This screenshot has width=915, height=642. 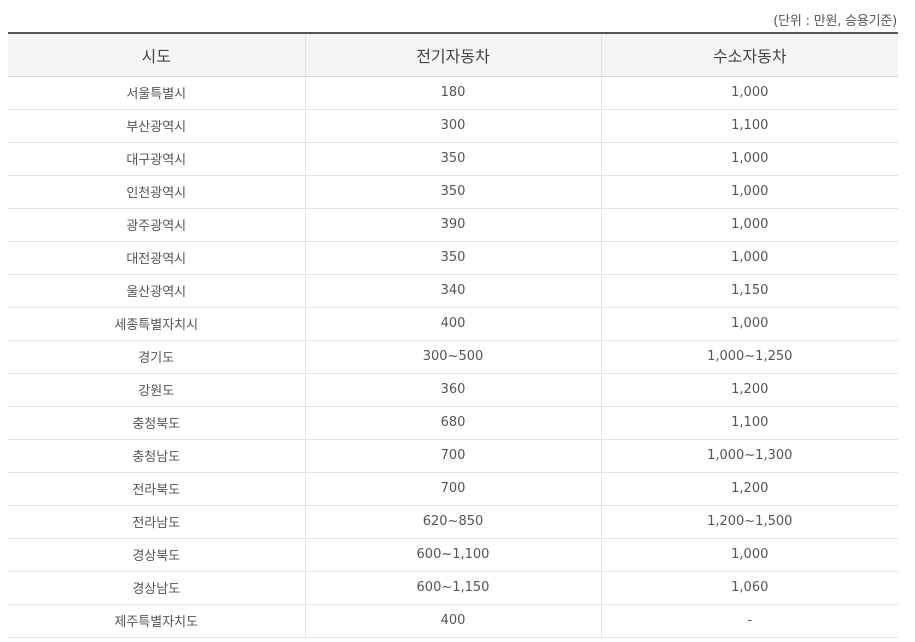 I want to click on table-row: 강원도 360 1,200, so click(x=453, y=390).